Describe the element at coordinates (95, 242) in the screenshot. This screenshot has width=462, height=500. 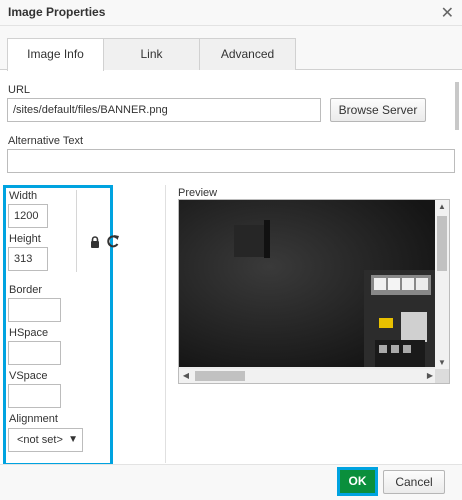
I see `lock-icon` at that location.